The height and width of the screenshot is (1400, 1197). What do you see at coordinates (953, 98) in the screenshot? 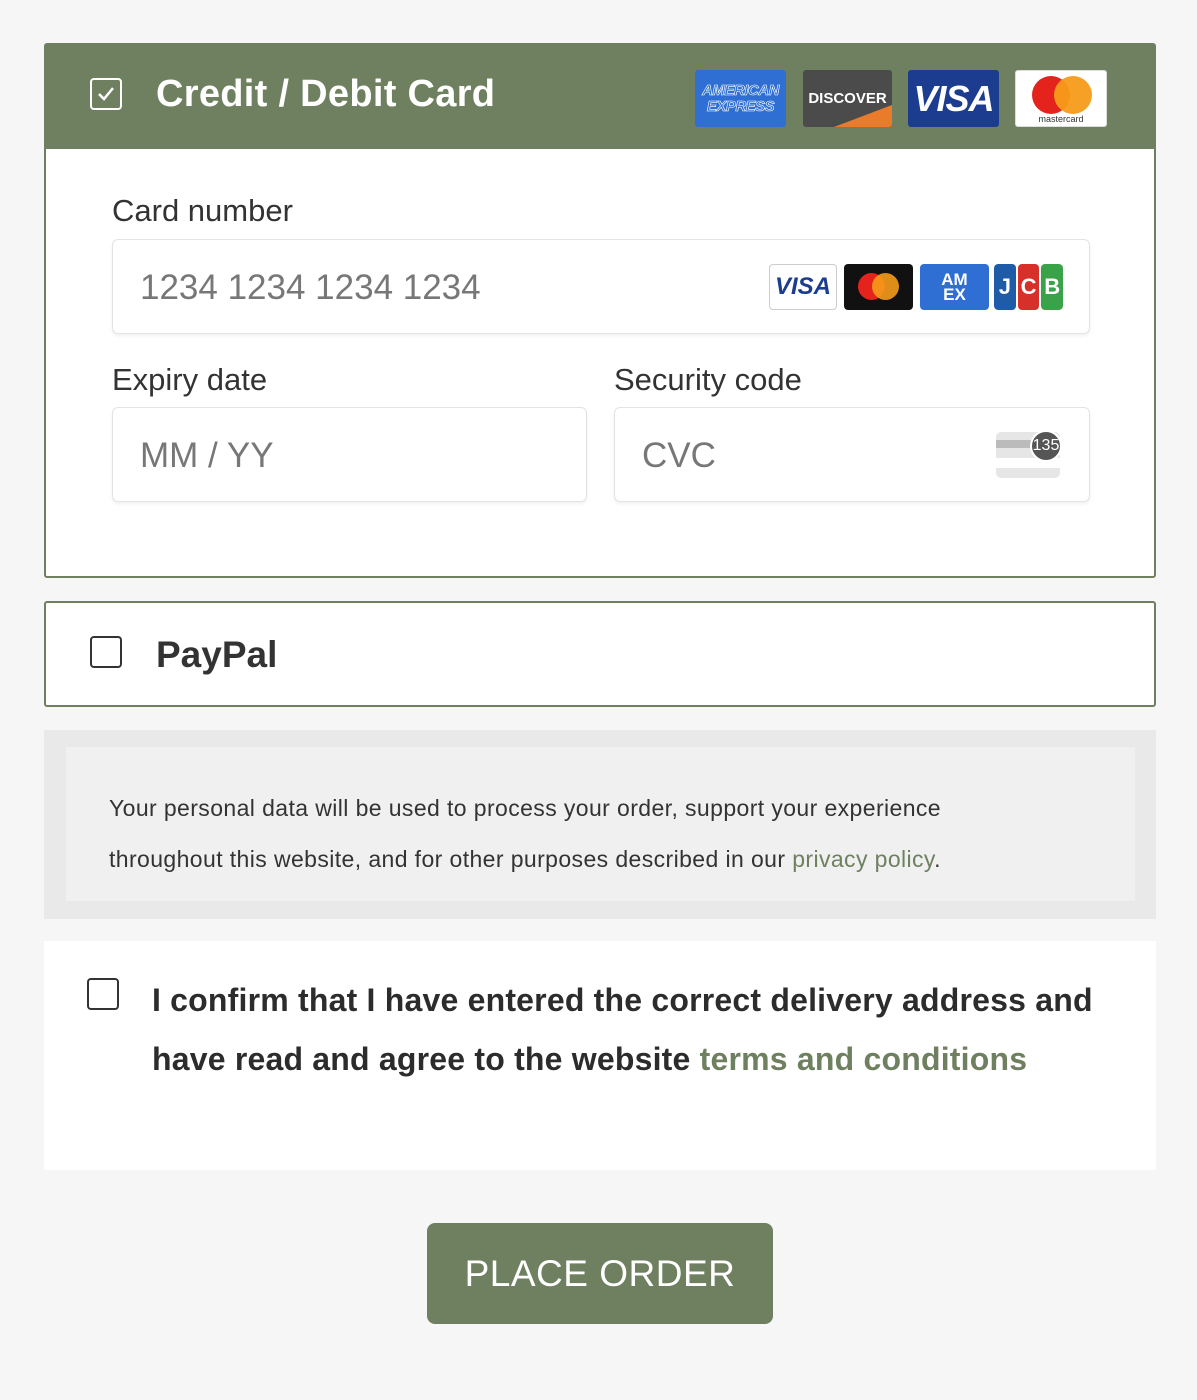
I see `visa-logo-icon: VISA` at bounding box center [953, 98].